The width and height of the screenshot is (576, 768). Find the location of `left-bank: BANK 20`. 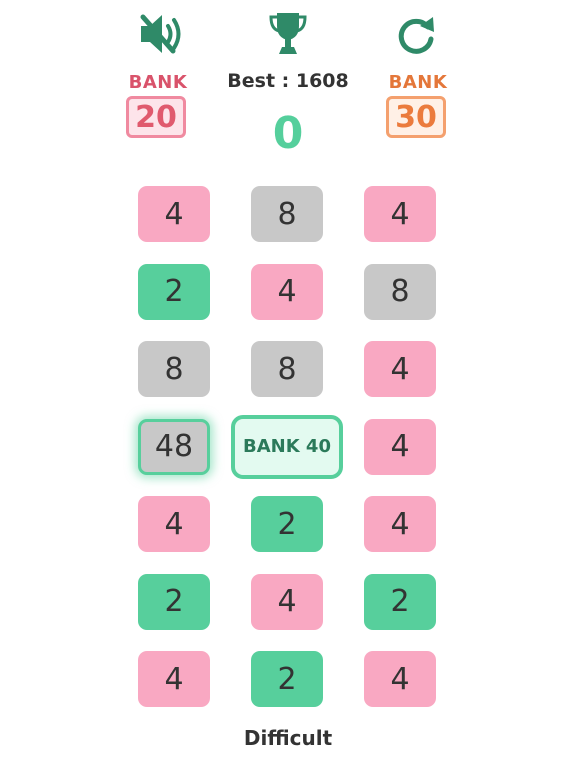

left-bank: BANK 20 is located at coordinates (158, 105).